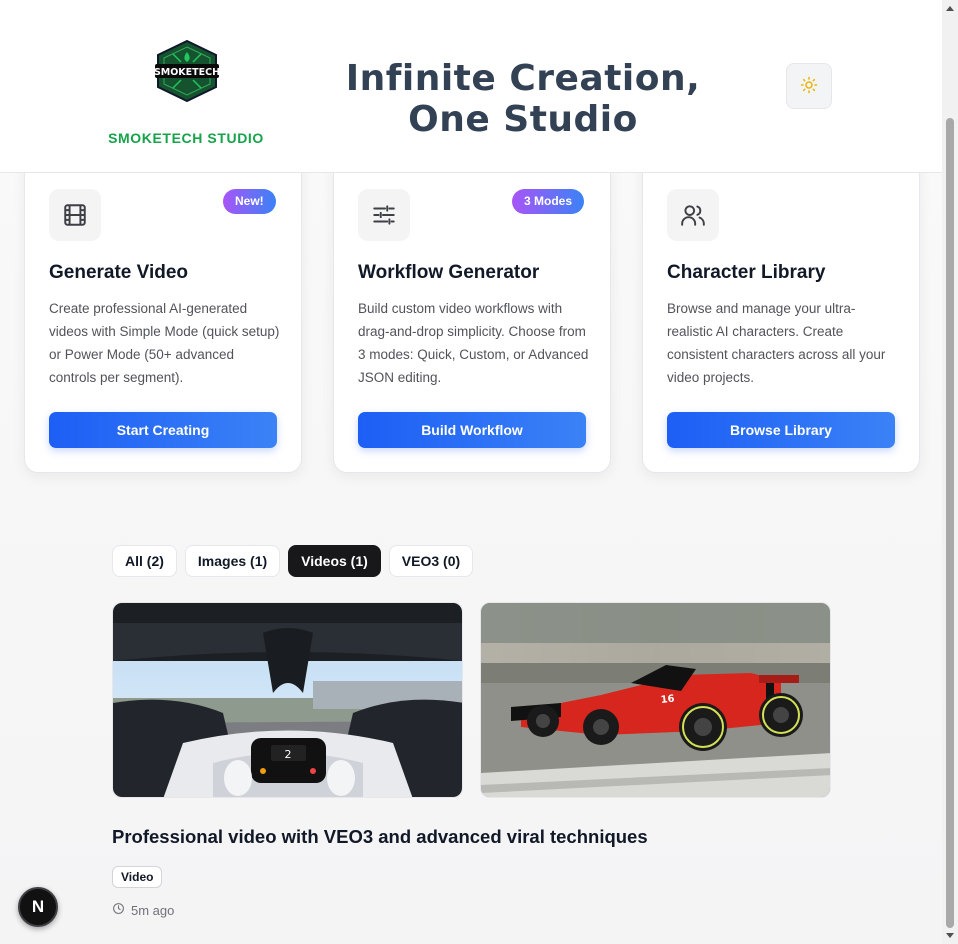 The height and width of the screenshot is (944, 958). Describe the element at coordinates (287, 700) in the screenshot. I see `cockpit-view-image: 2` at that location.